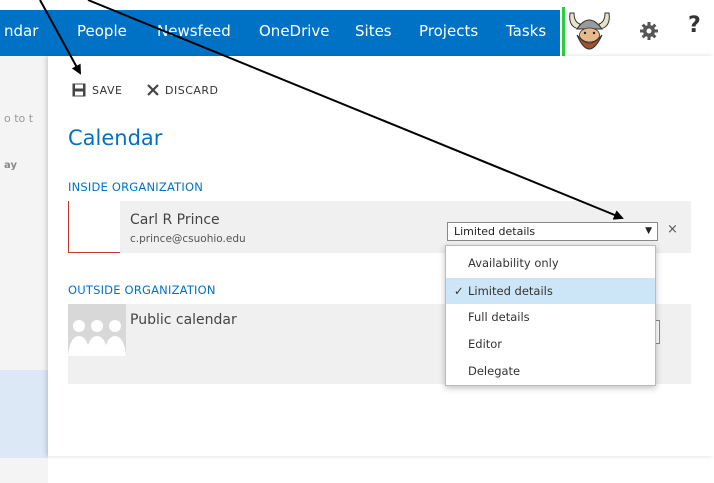 Image resolution: width=714 pixels, height=483 pixels. Describe the element at coordinates (494, 371) in the screenshot. I see `option-label: Delegate` at that location.